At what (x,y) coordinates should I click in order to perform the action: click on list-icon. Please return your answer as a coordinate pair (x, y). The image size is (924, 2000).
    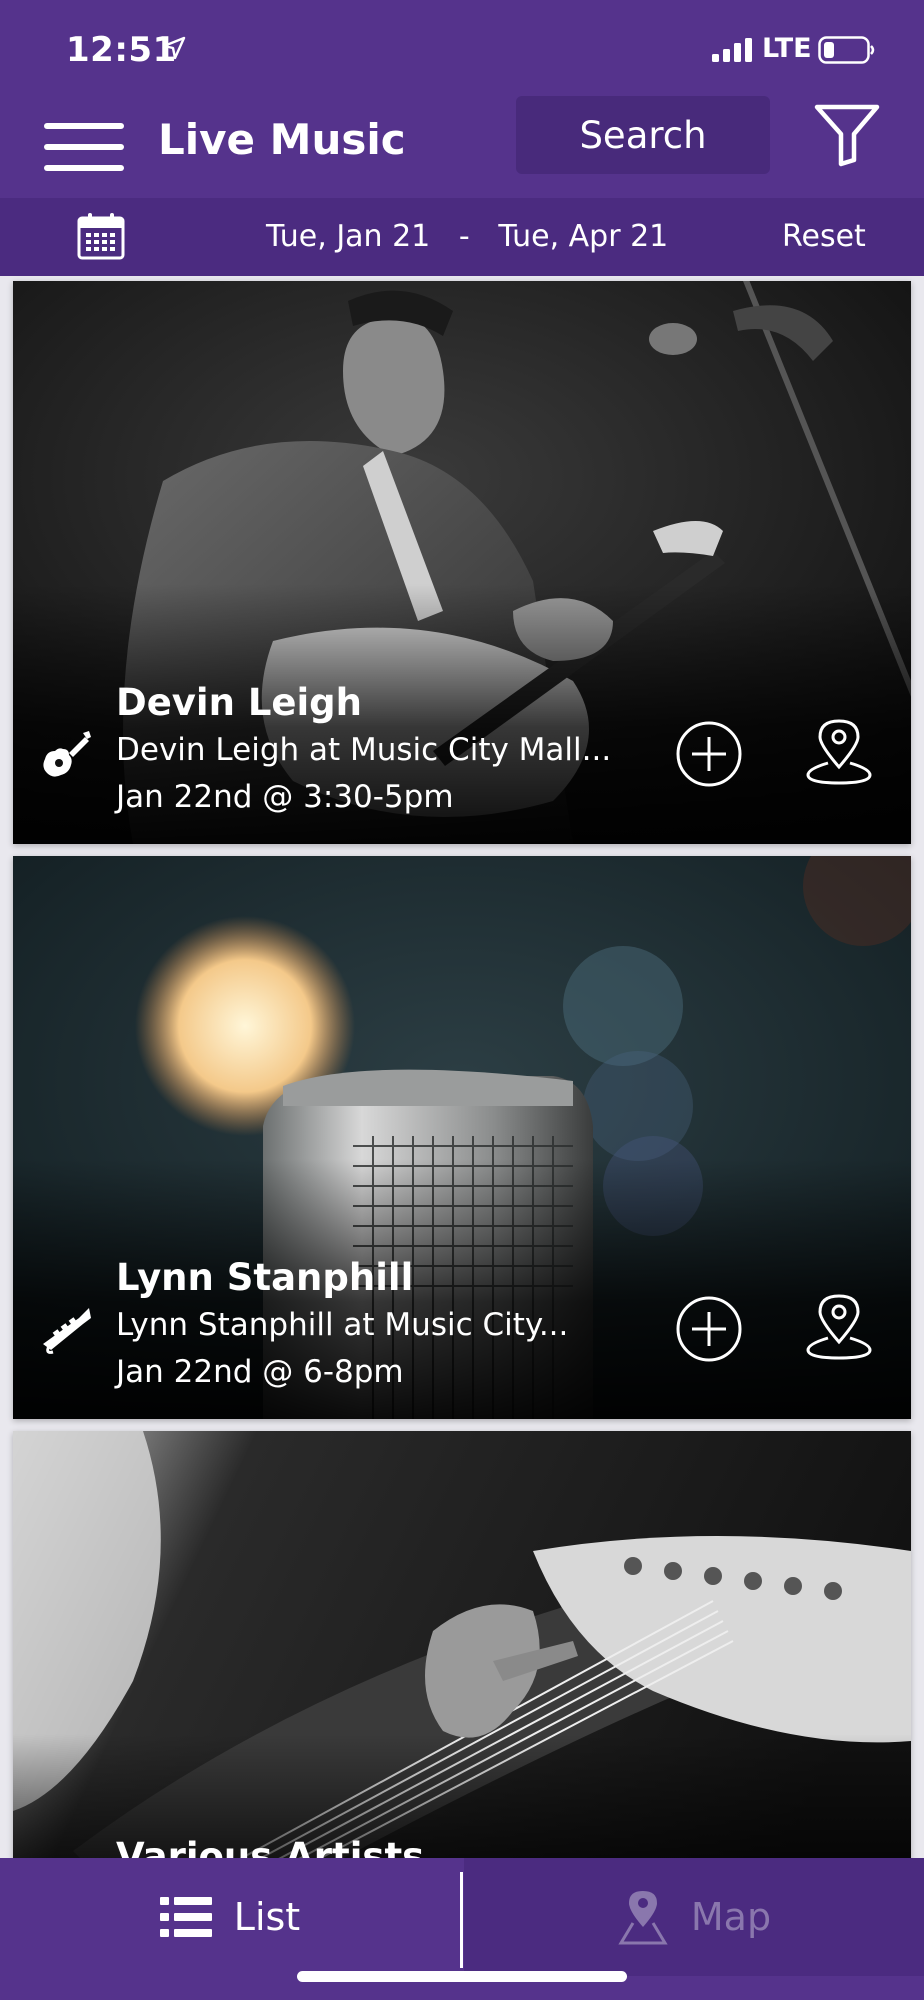
    Looking at the image, I should click on (185, 1917).